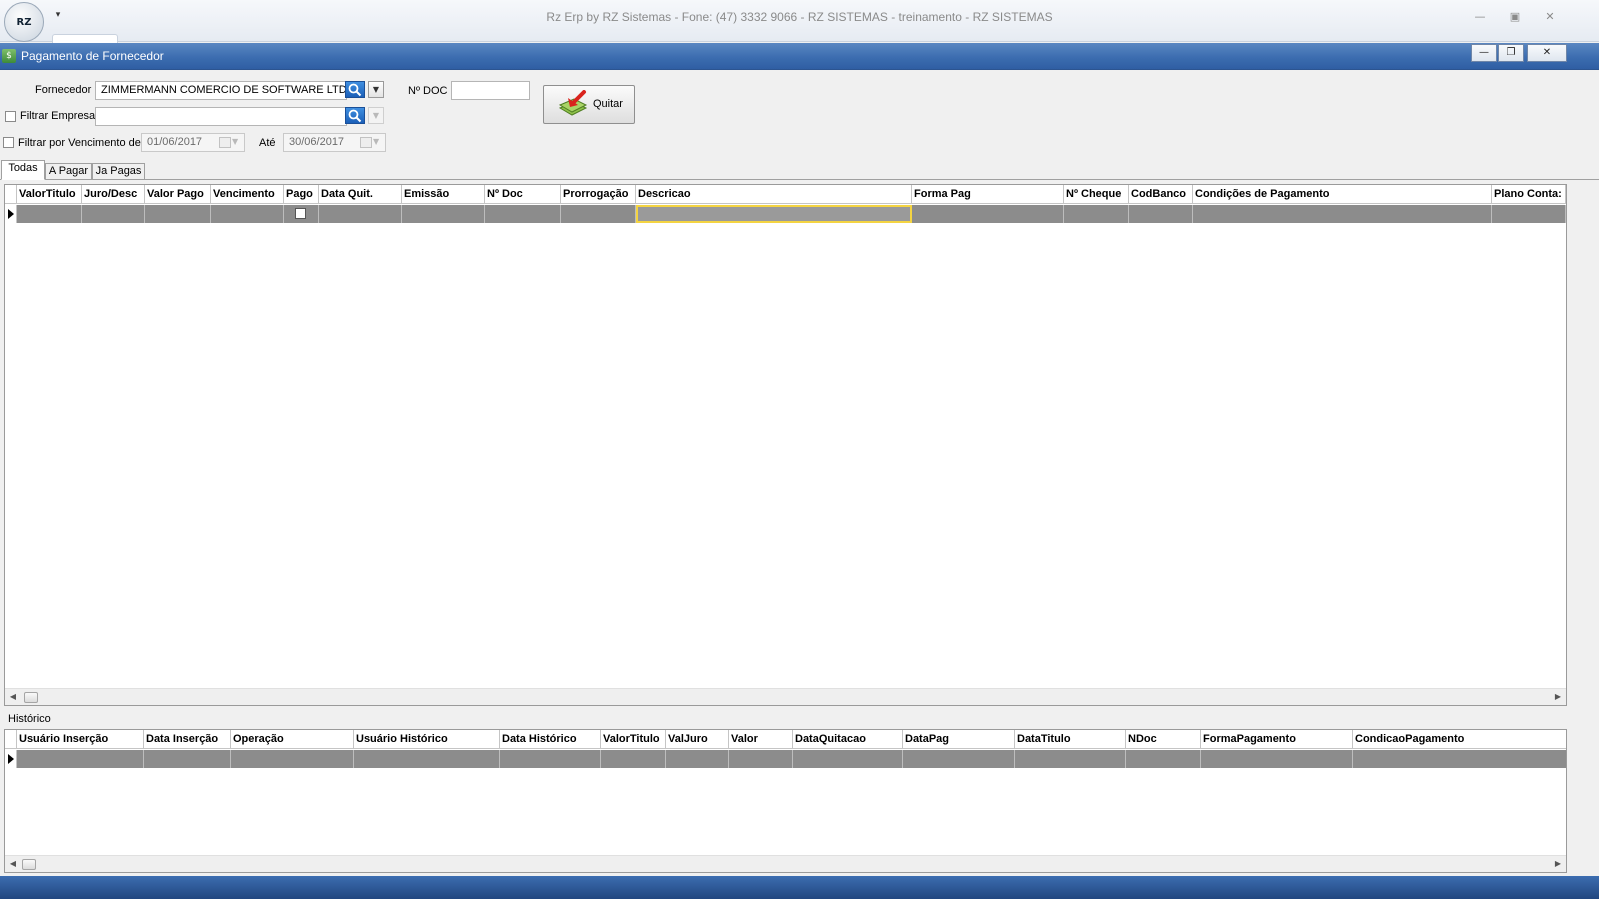  I want to click on ndoc-input, so click(490, 90).